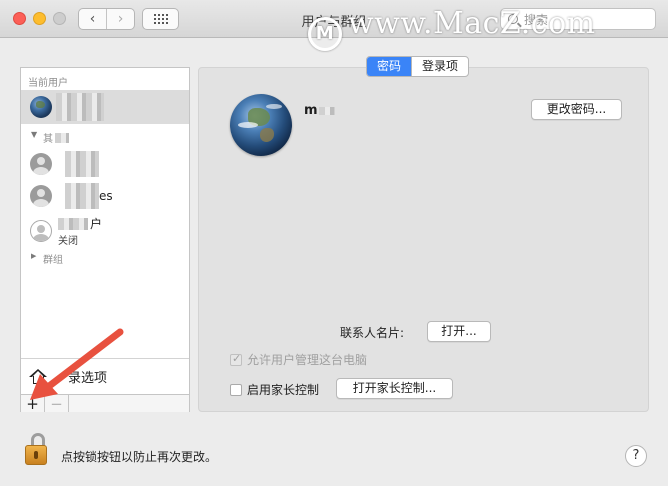  I want to click on parental-control-checkbox, so click(236, 389).